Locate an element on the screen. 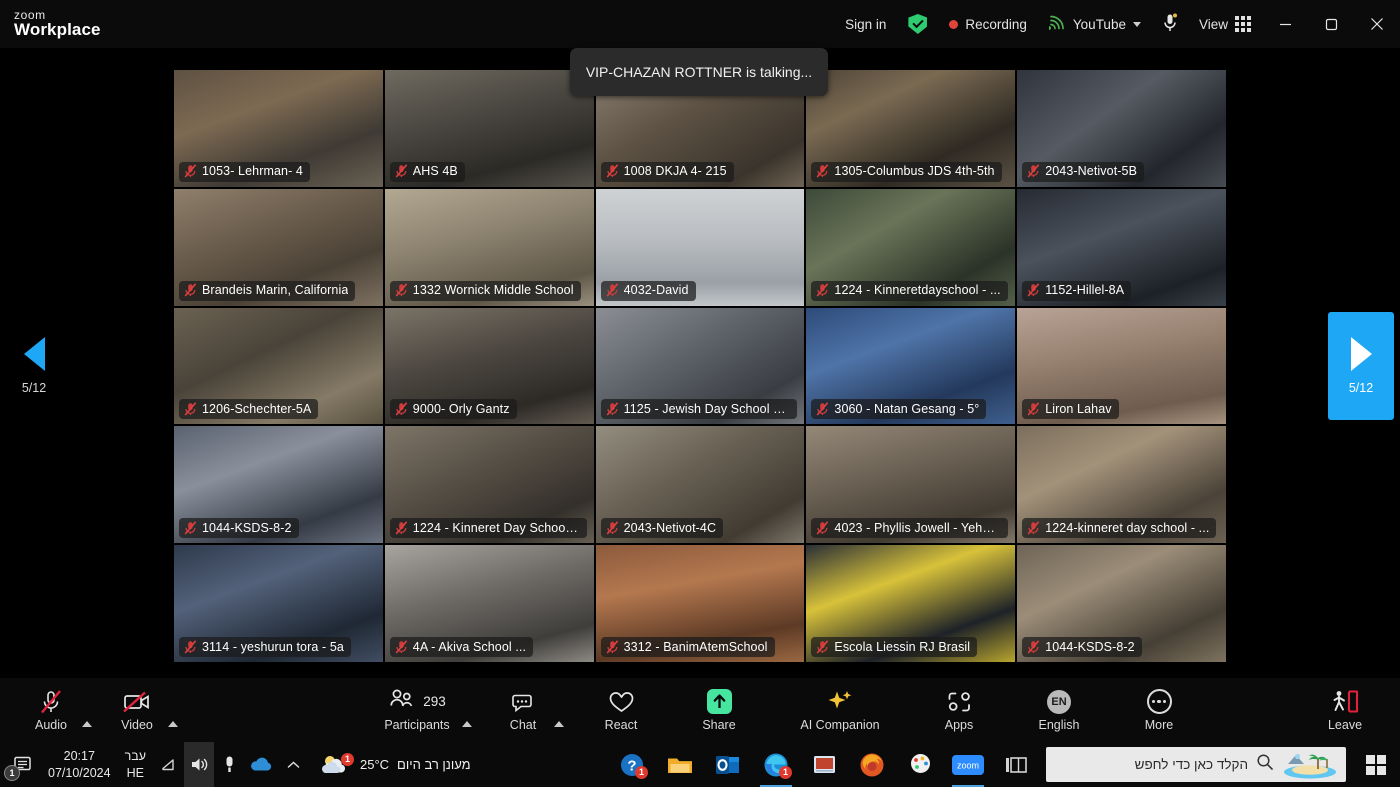  taskbar-task-view is located at coordinates (1016, 764).